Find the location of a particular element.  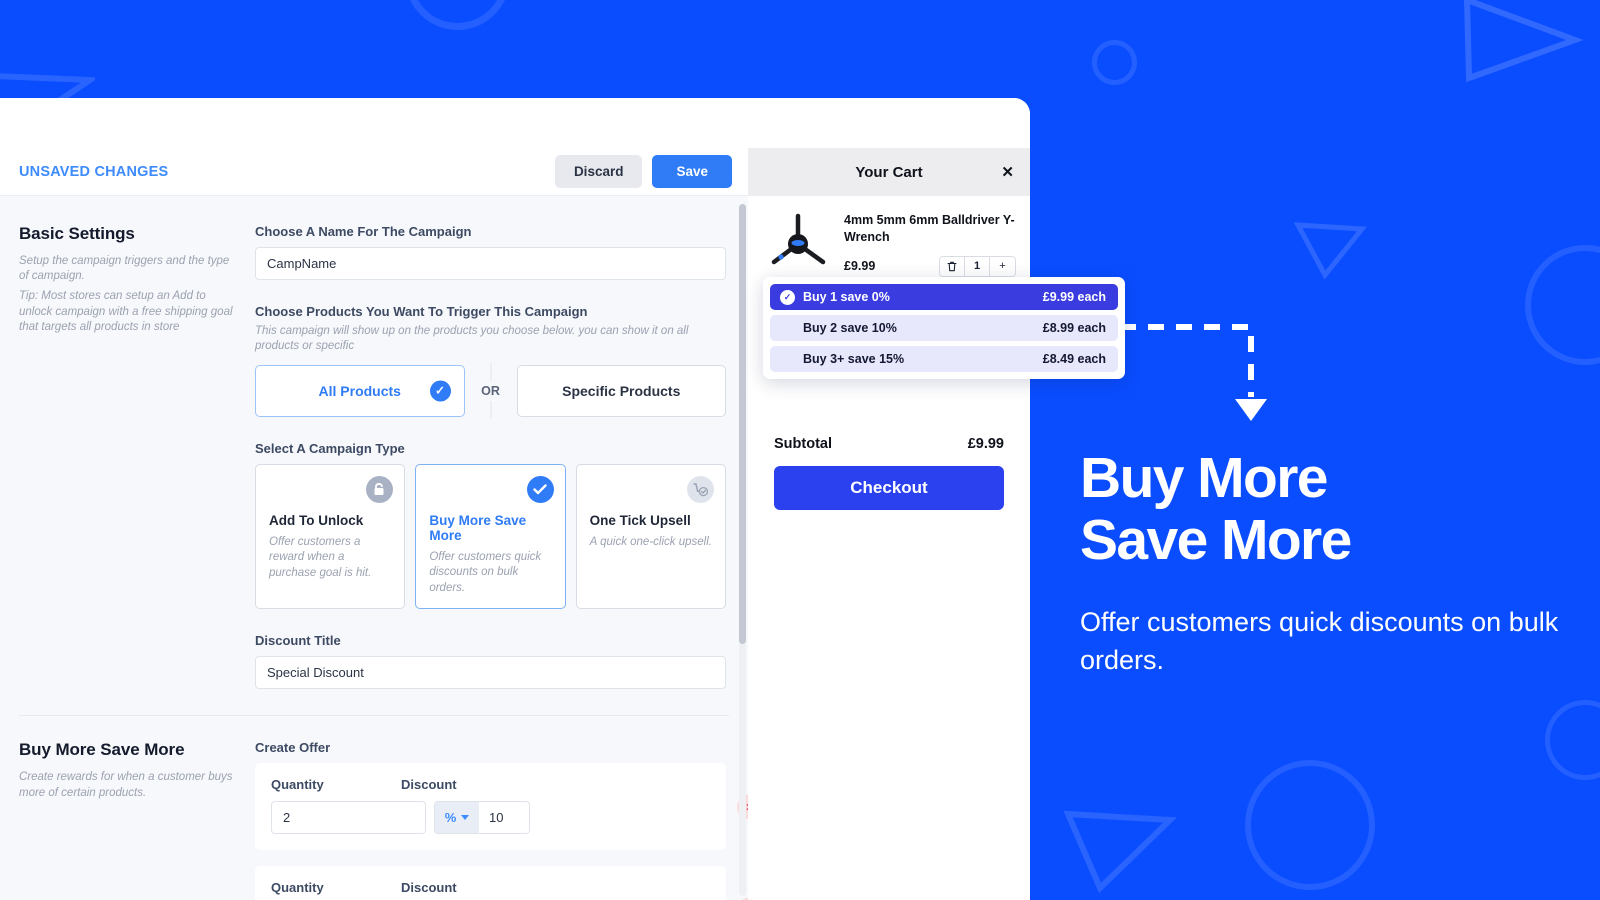

or-label: OR is located at coordinates (490, 390).